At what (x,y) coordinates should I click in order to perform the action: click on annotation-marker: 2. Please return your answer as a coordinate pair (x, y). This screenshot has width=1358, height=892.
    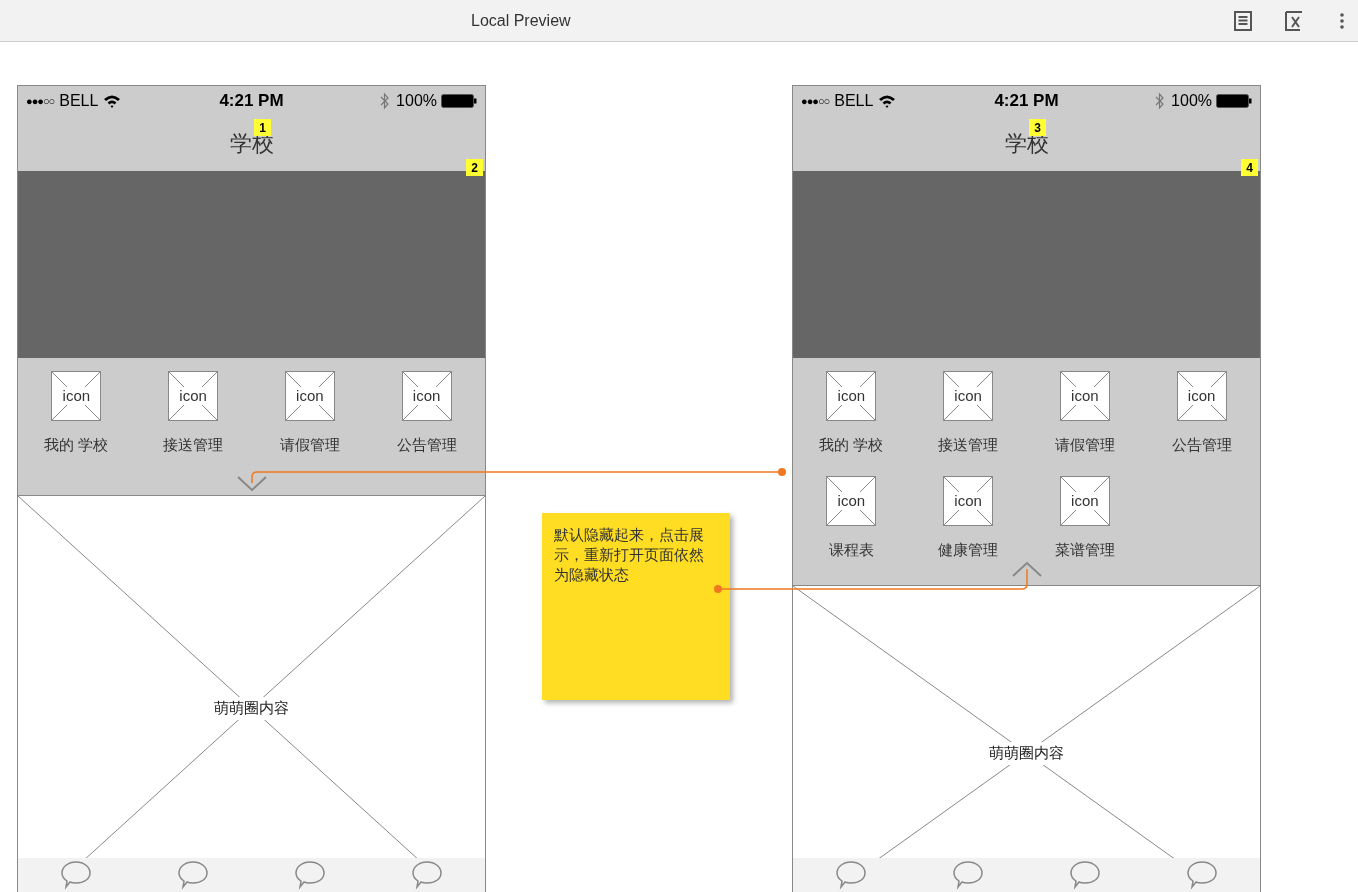
    Looking at the image, I should click on (474, 167).